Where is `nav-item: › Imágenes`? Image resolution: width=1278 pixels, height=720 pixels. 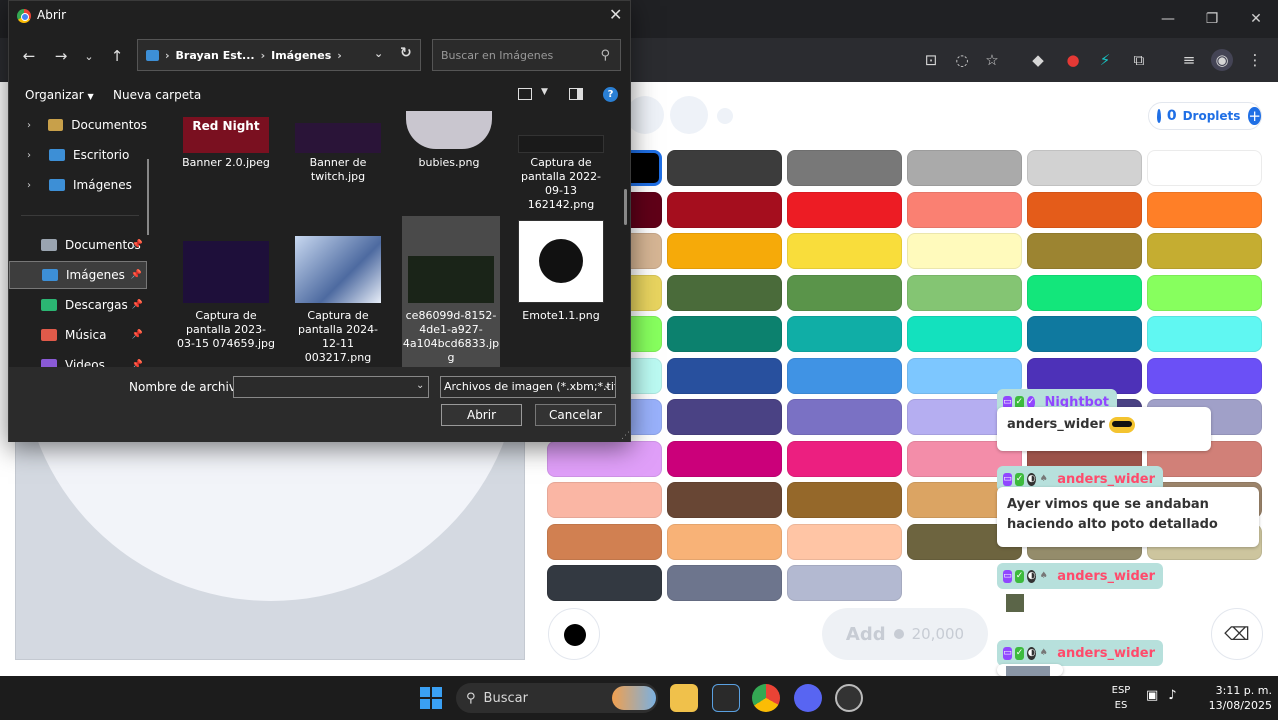
nav-item: › Imágenes is located at coordinates (78, 185).